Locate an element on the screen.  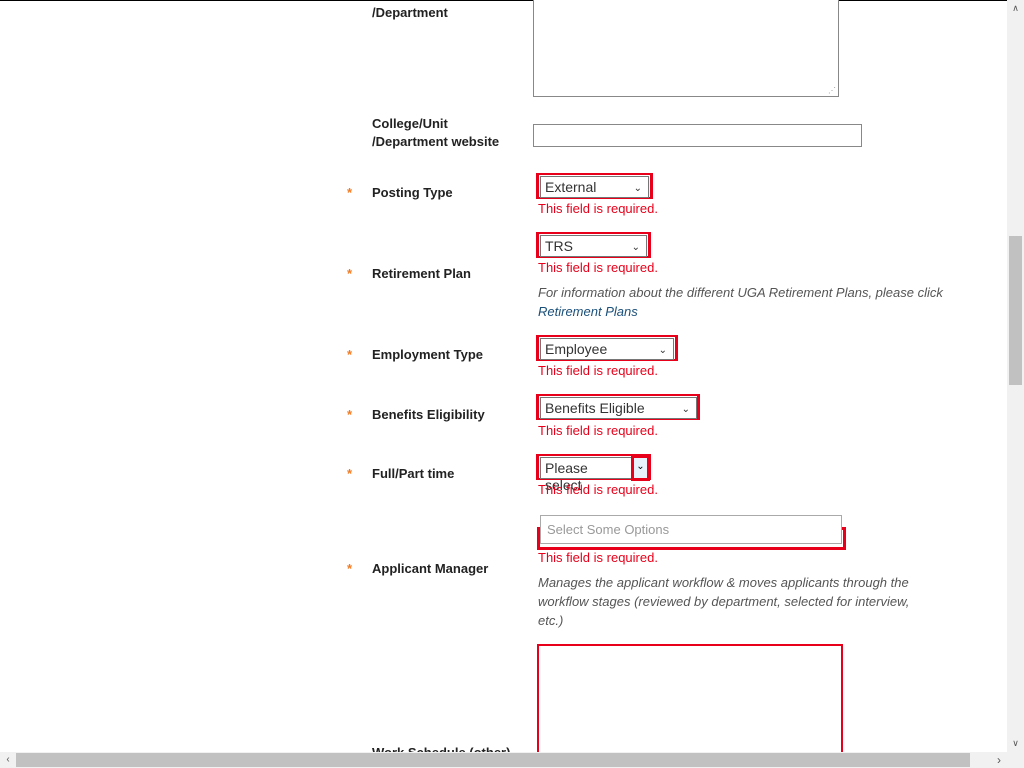
applicant-manager-error: This field is required. is located at coordinates (598, 557).